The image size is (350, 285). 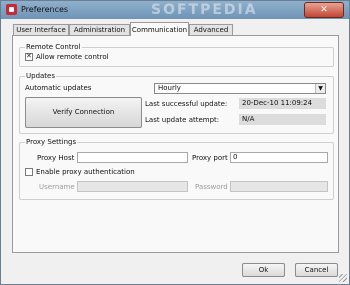 What do you see at coordinates (159, 29) in the screenshot?
I see `tab-communication: Communication` at bounding box center [159, 29].